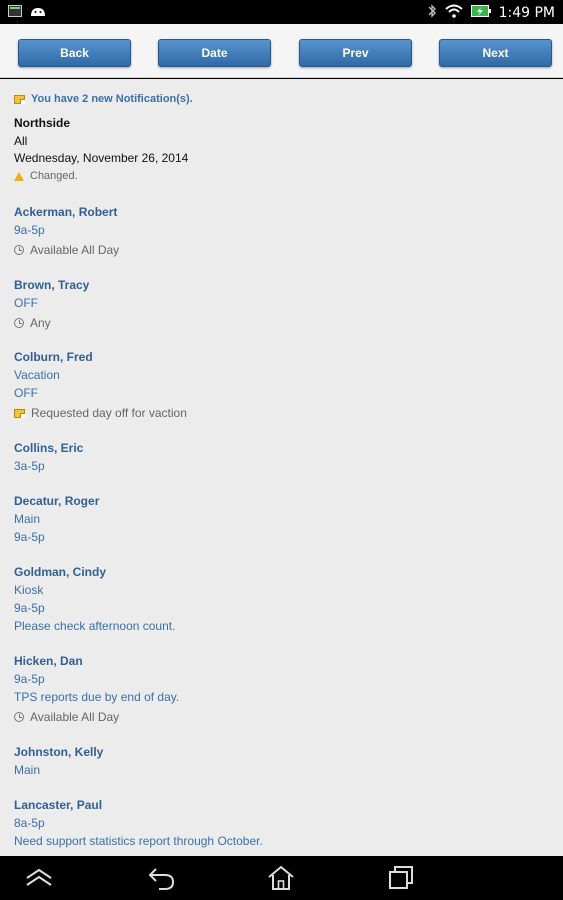 This screenshot has height=900, width=563. I want to click on employee-name: Johnston, Kelly, so click(58, 752).